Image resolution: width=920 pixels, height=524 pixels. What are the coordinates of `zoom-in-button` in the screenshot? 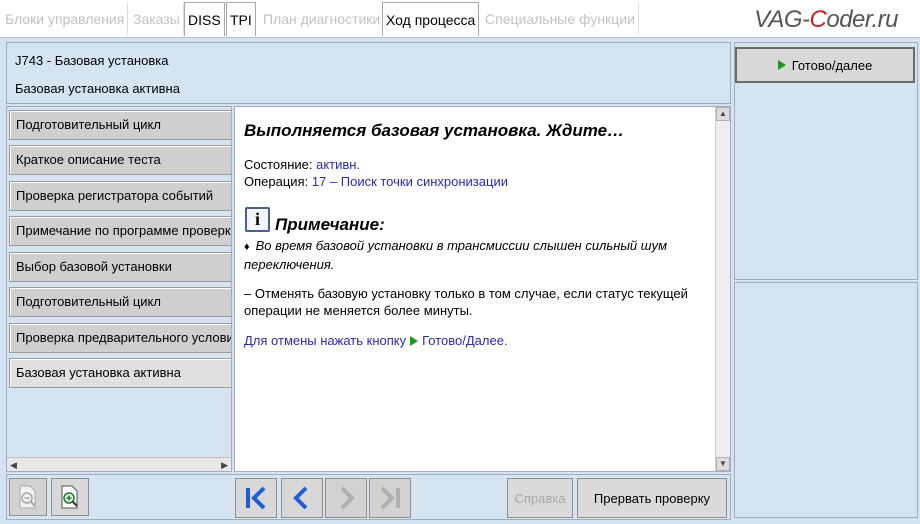 It's located at (70, 497).